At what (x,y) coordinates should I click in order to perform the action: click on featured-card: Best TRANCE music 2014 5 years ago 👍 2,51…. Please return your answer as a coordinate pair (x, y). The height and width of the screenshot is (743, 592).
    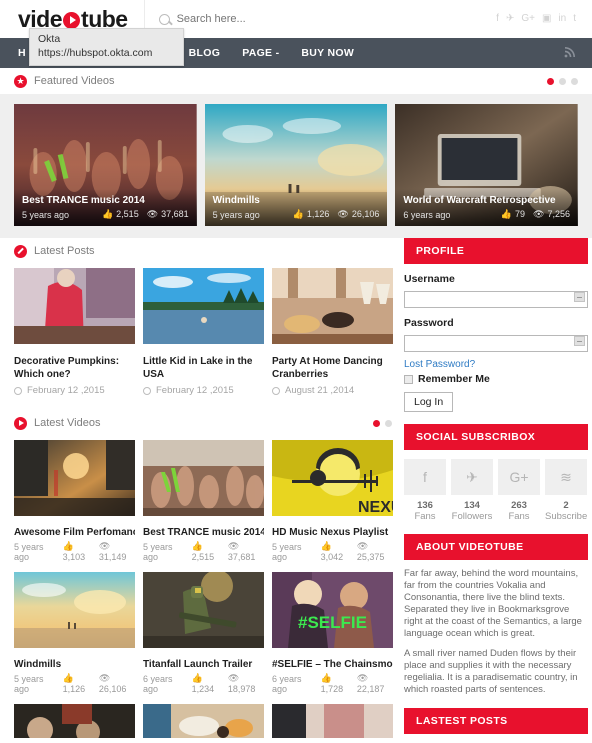
    Looking at the image, I should click on (105, 165).